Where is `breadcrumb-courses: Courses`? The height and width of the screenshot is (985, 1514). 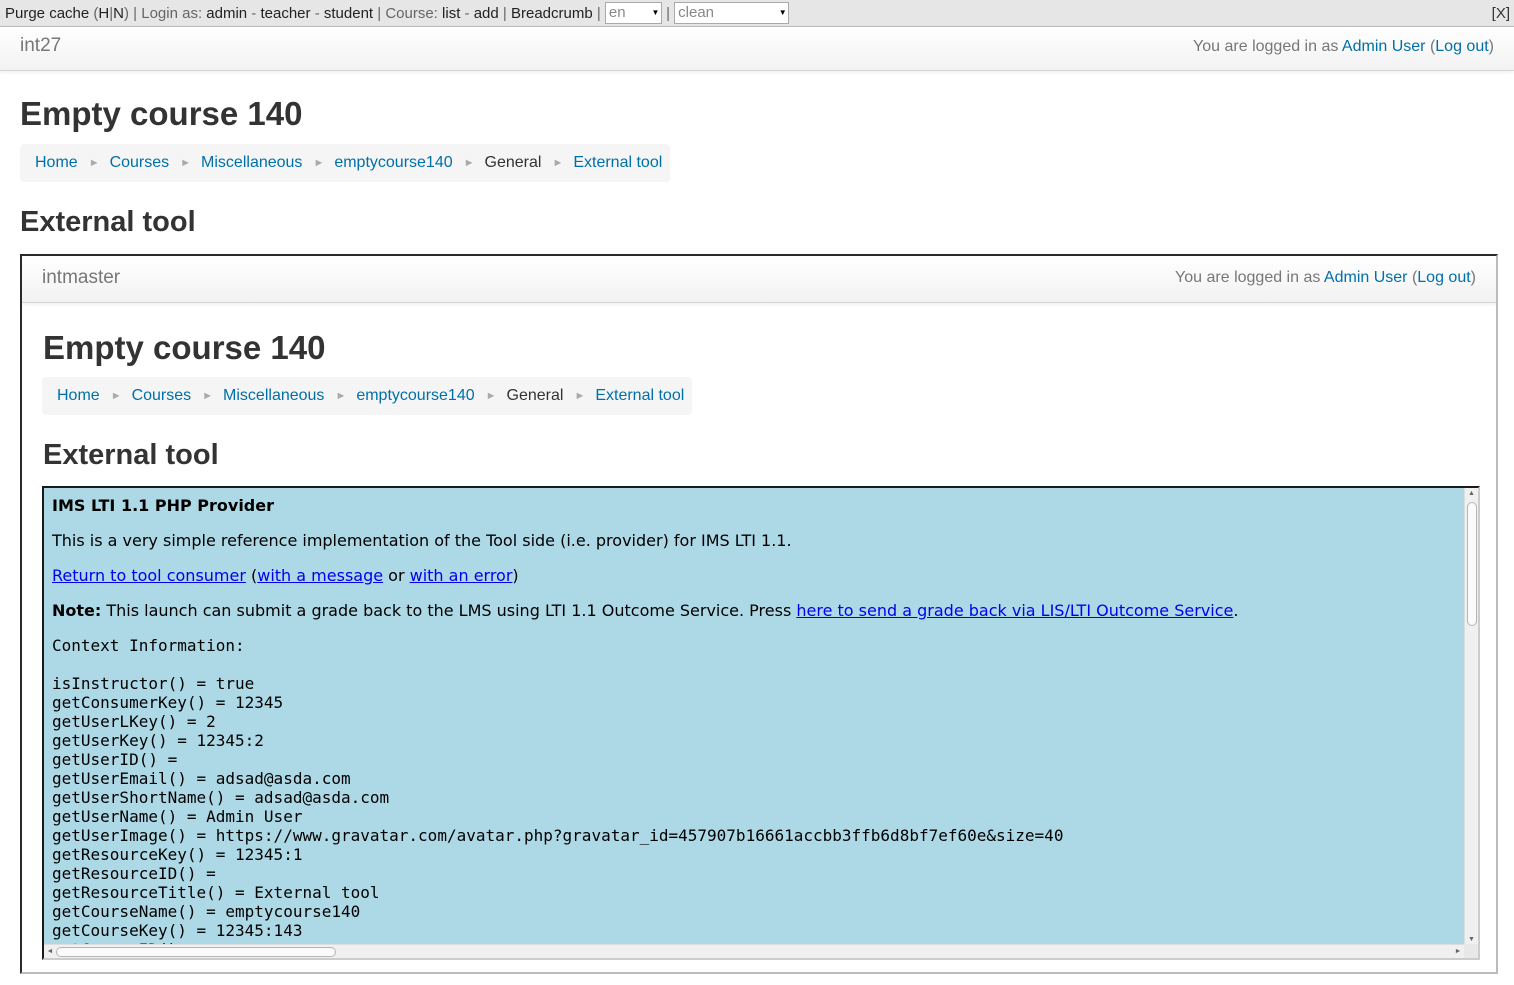 breadcrumb-courses: Courses is located at coordinates (140, 162).